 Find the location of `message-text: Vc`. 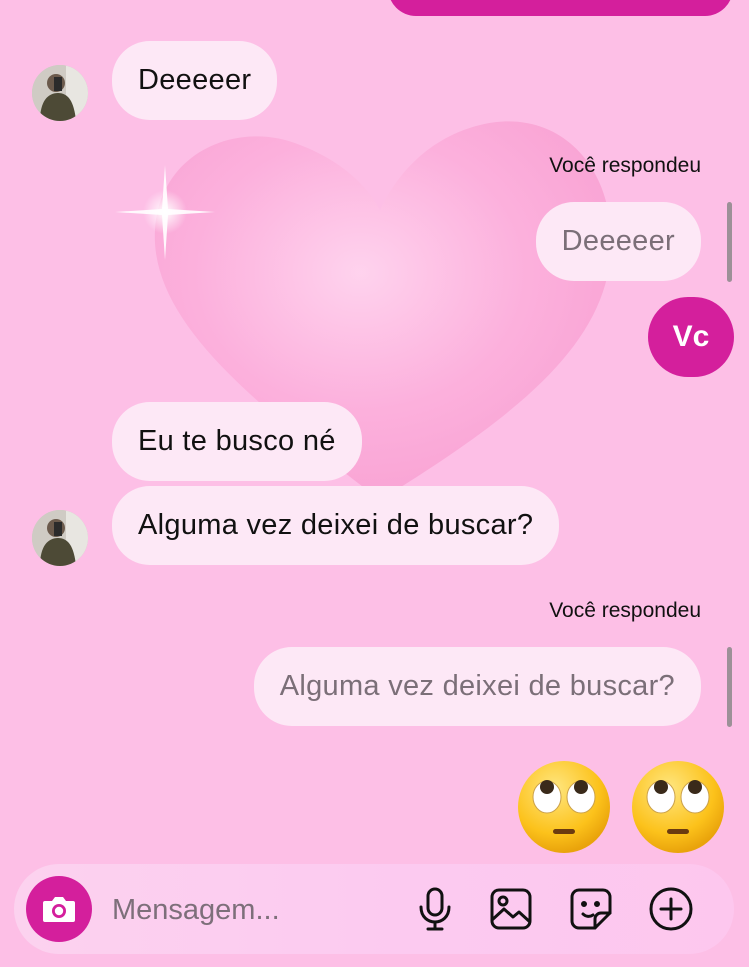

message-text: Vc is located at coordinates (691, 336).